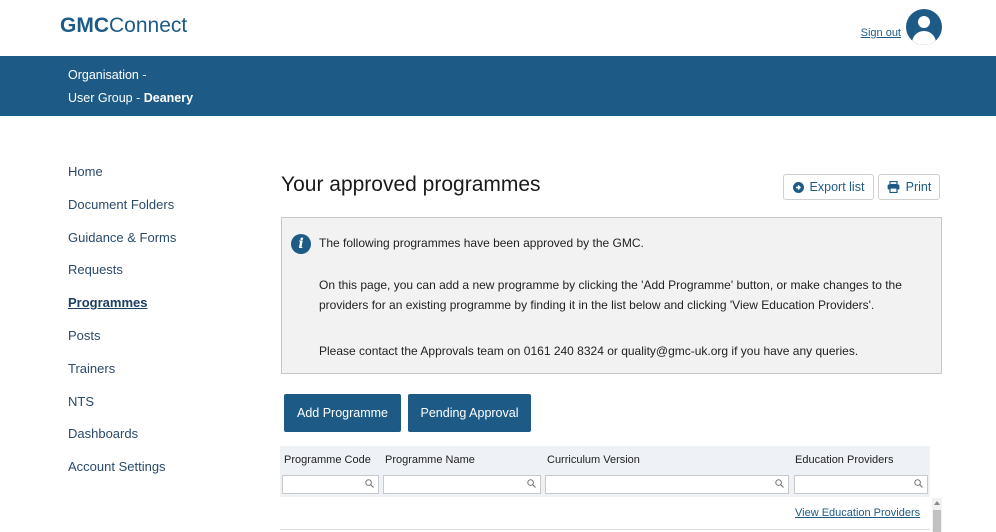 Image resolution: width=996 pixels, height=532 pixels. Describe the element at coordinates (122, 213) in the screenshot. I see `sidebar-item-document-folders: Document Folders` at that location.